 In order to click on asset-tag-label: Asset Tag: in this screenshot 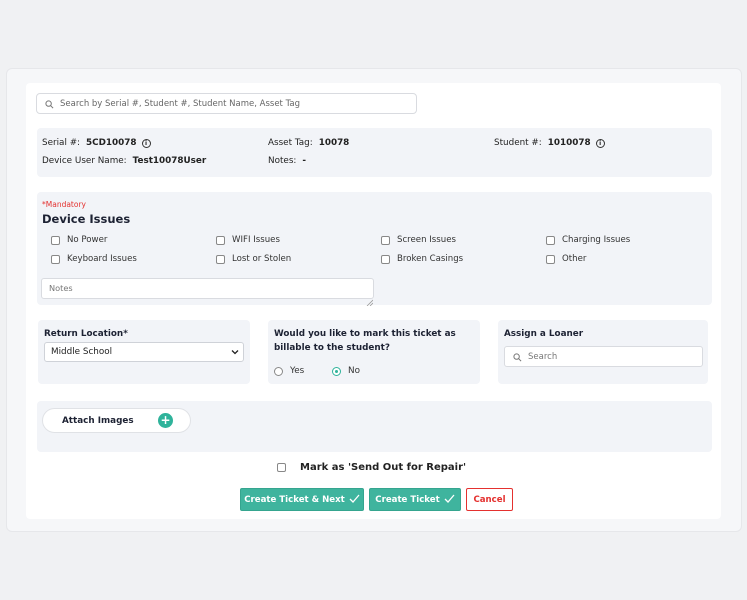, I will do `click(290, 143)`.